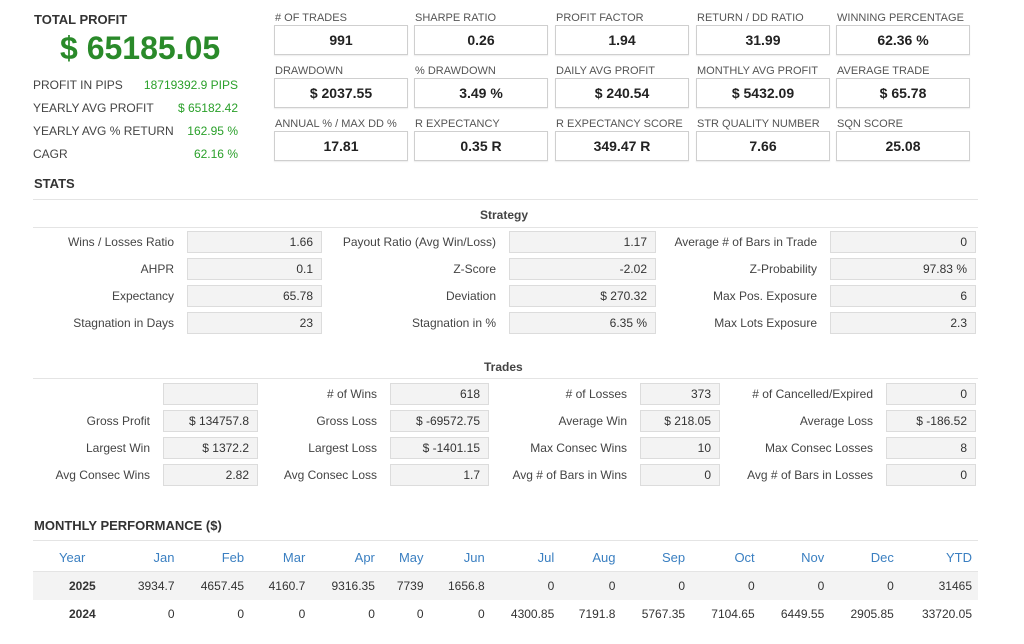 This screenshot has width=1024, height=644. I want to click on total-profit-value: $ 65185.05, so click(140, 48).